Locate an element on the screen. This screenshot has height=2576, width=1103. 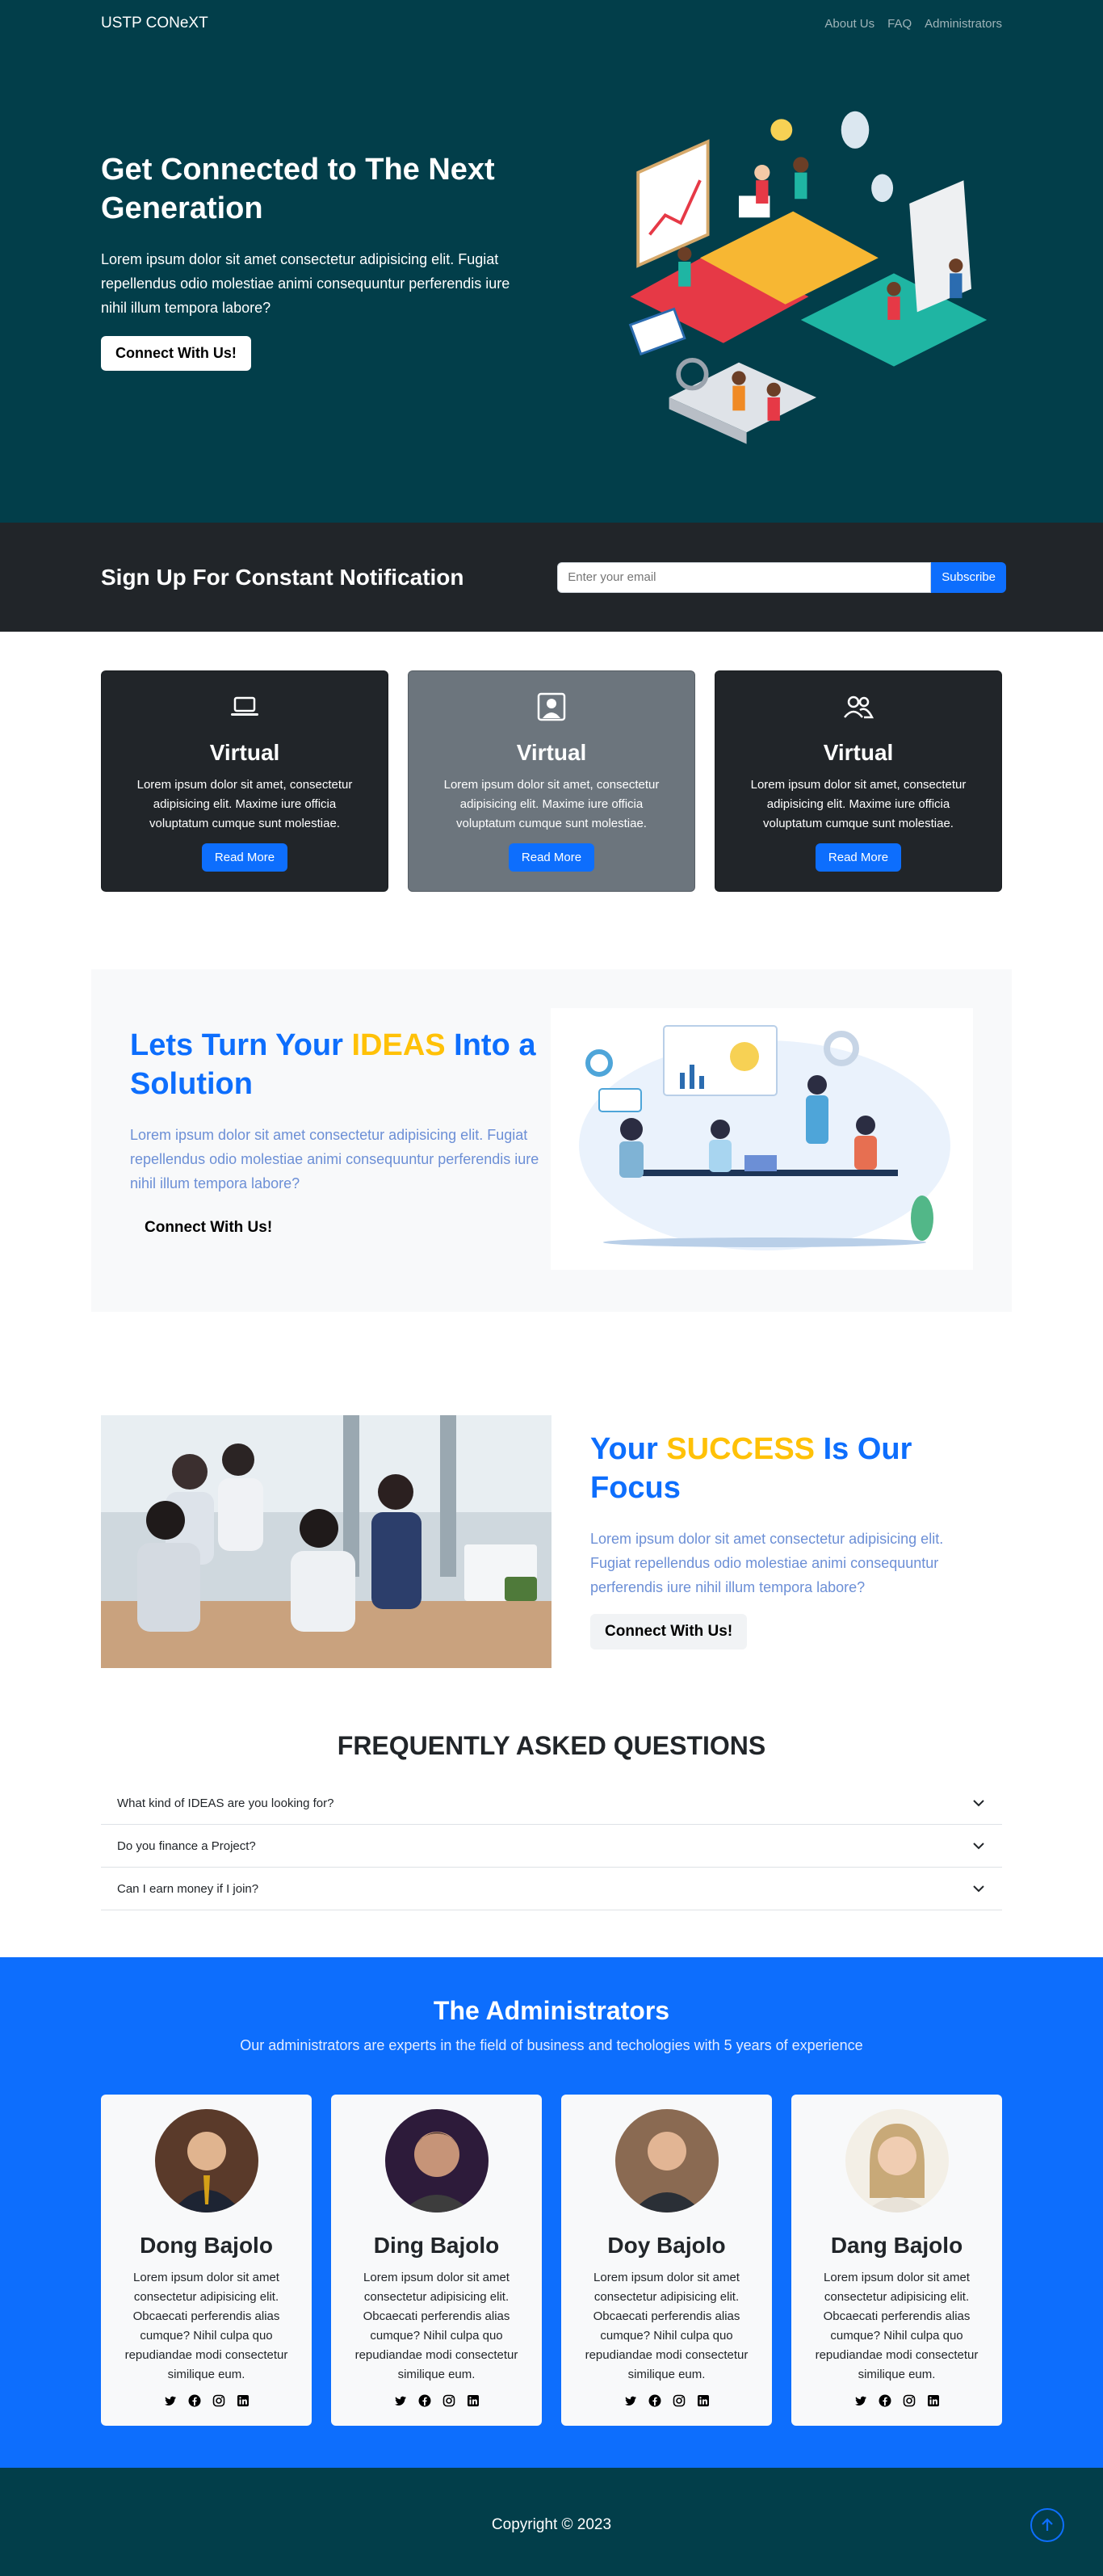
hero-connect-button: Connect With Us! is located at coordinates (176, 353).